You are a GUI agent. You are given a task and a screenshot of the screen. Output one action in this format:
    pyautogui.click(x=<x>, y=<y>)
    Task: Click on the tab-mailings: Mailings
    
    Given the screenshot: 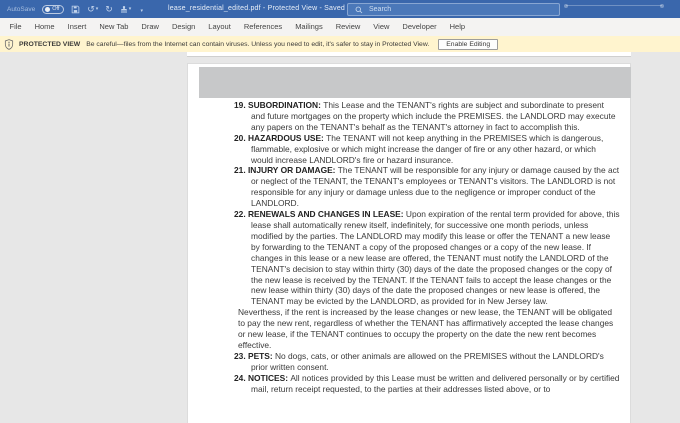 What is the action you would take?
    pyautogui.click(x=309, y=27)
    